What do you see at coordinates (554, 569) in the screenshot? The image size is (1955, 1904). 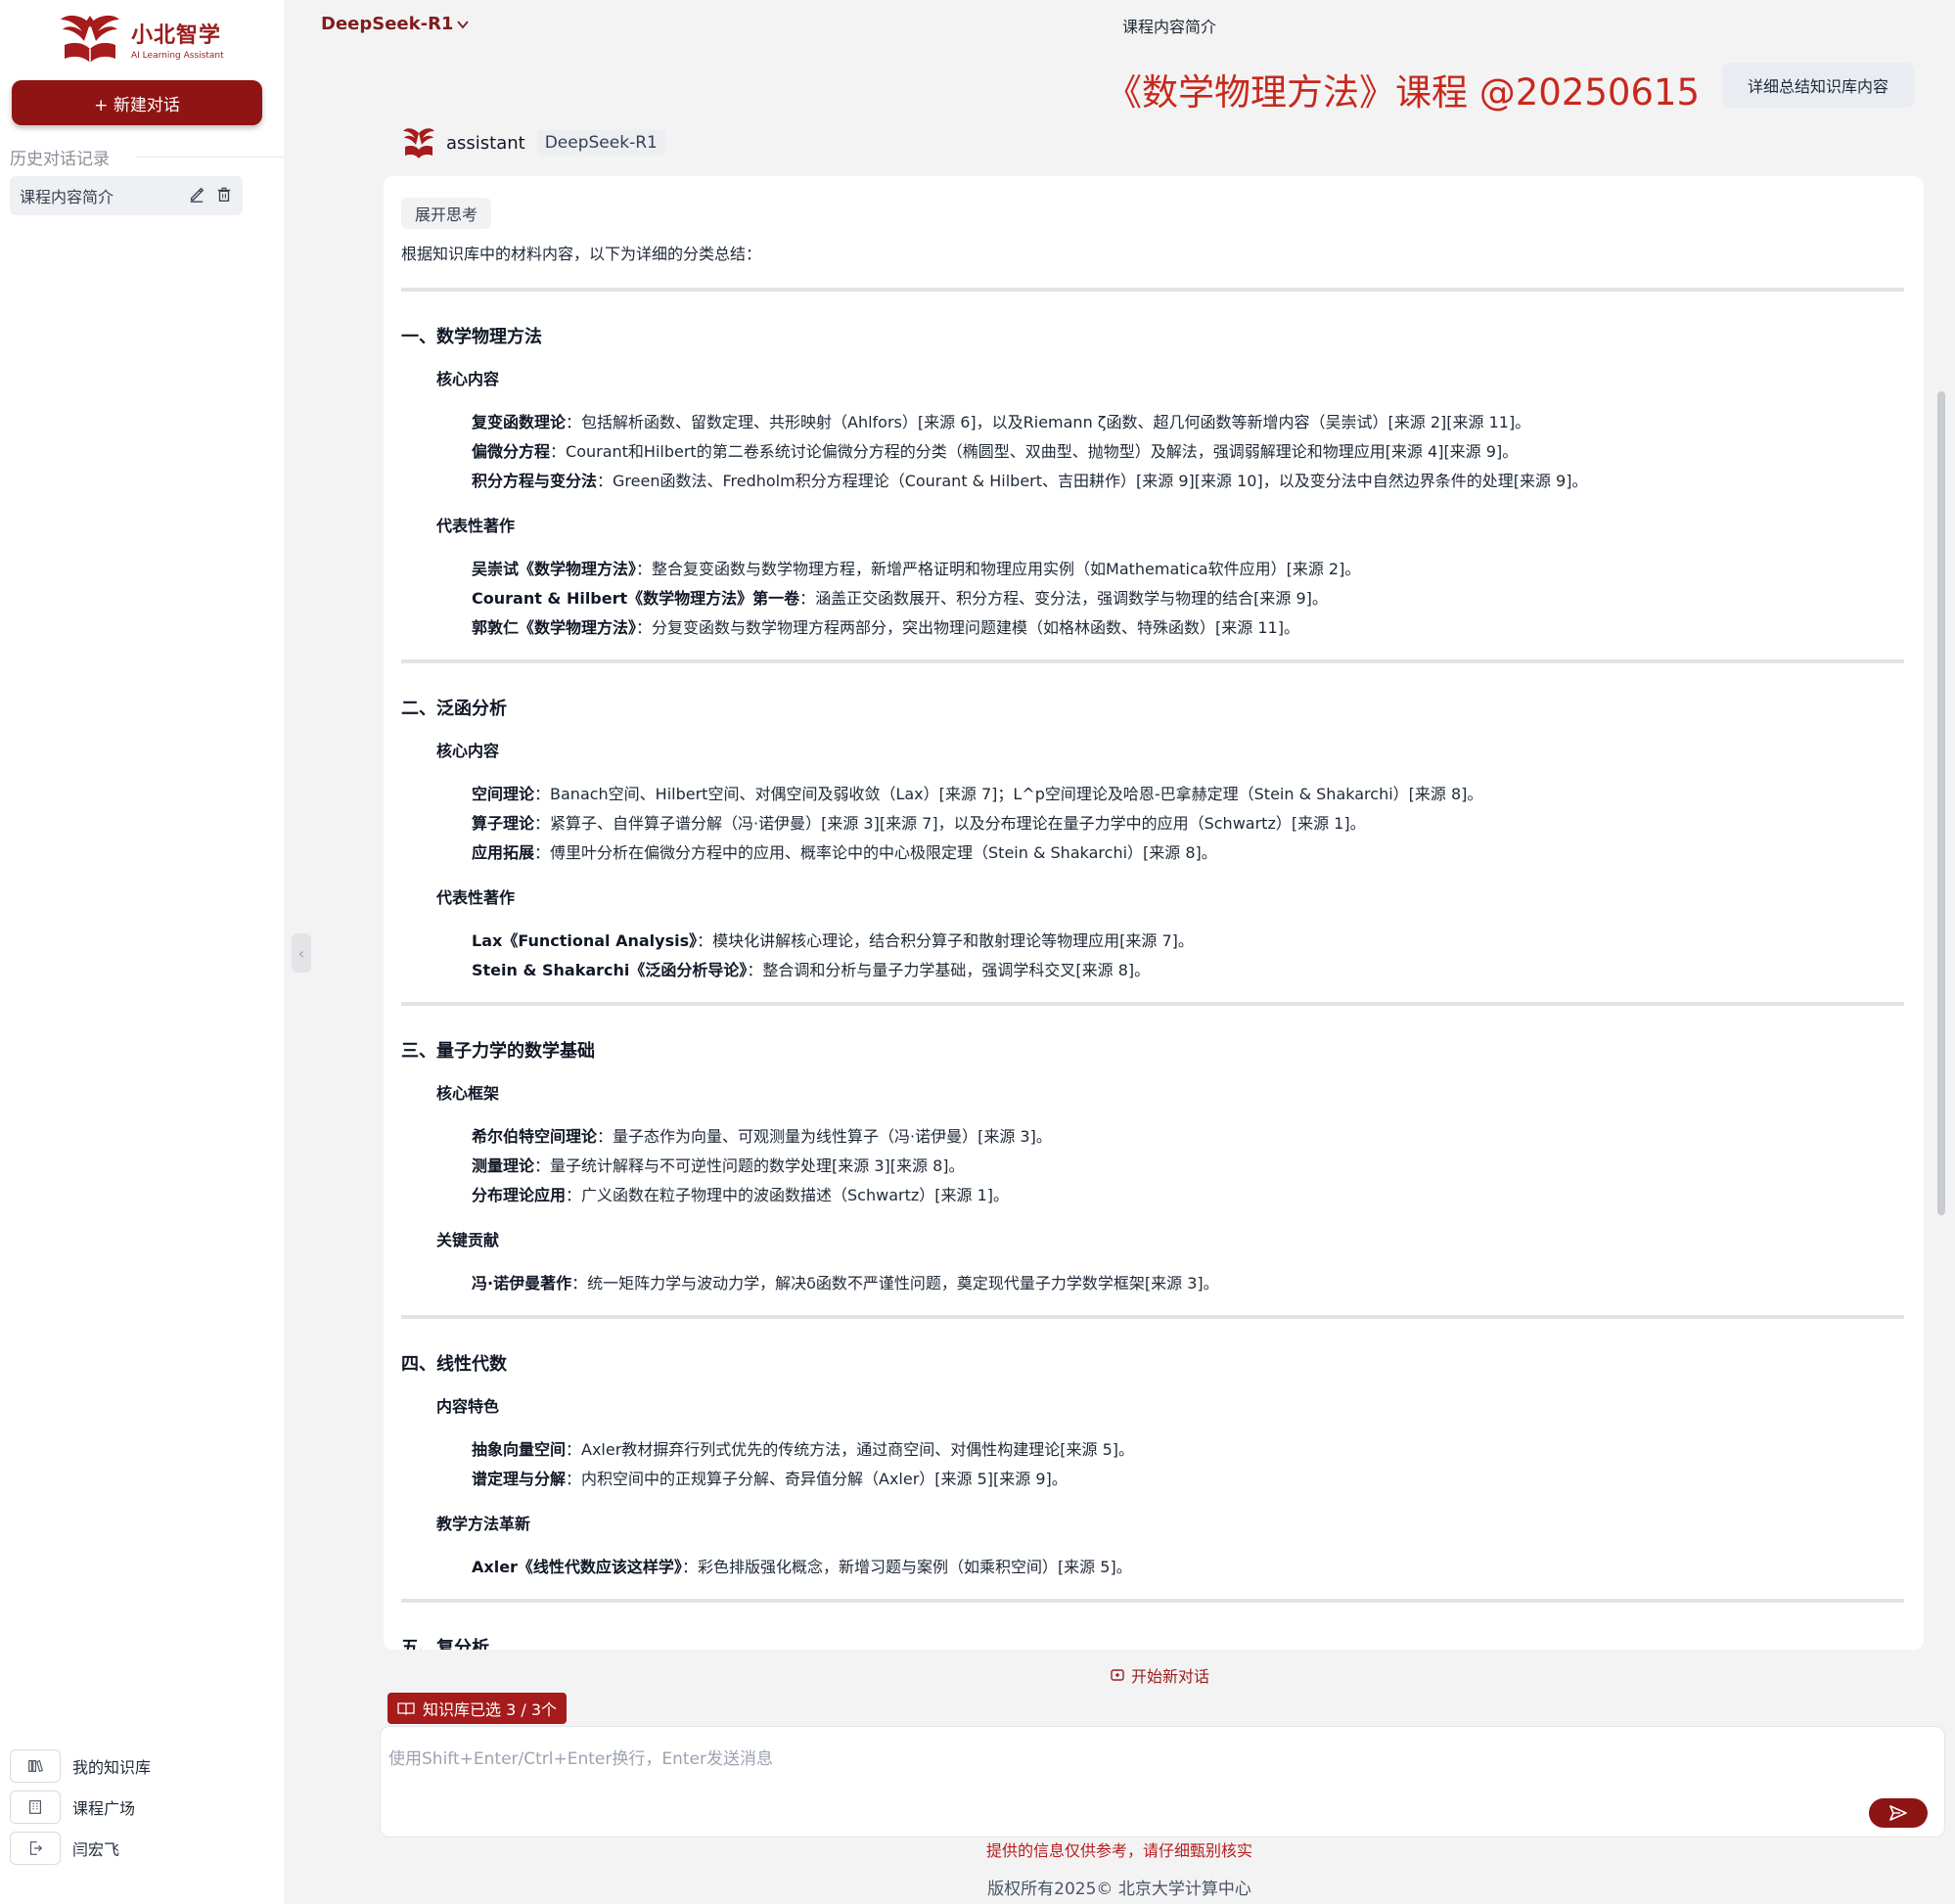 I see `list-item-term: 吴崇试《数学物理方法》` at bounding box center [554, 569].